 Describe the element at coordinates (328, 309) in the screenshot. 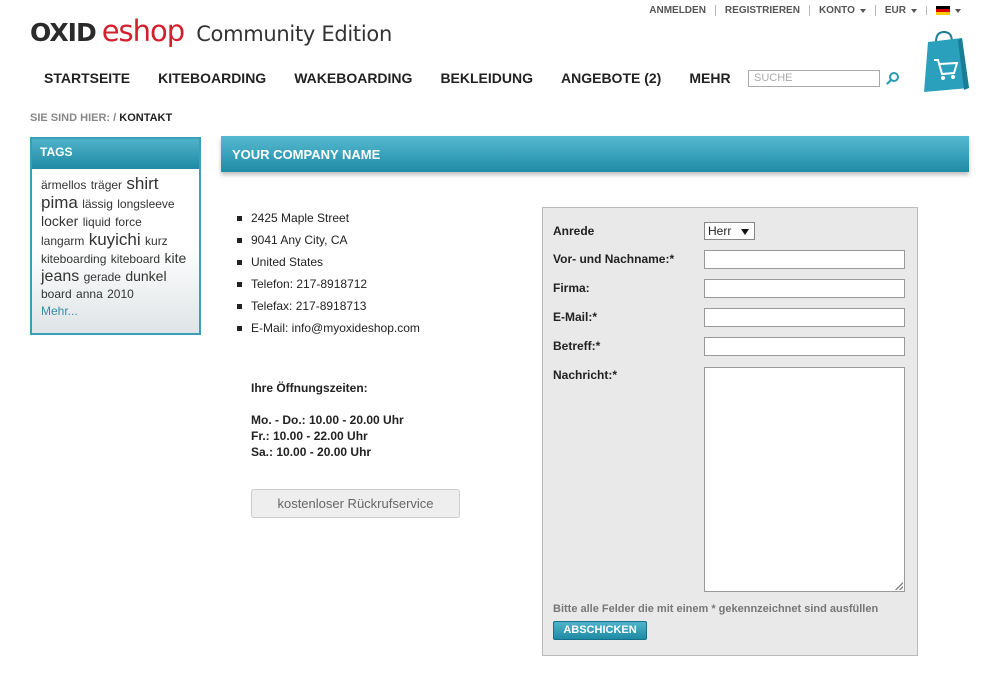

I see `list-item: Telefax: 217-8918713` at that location.